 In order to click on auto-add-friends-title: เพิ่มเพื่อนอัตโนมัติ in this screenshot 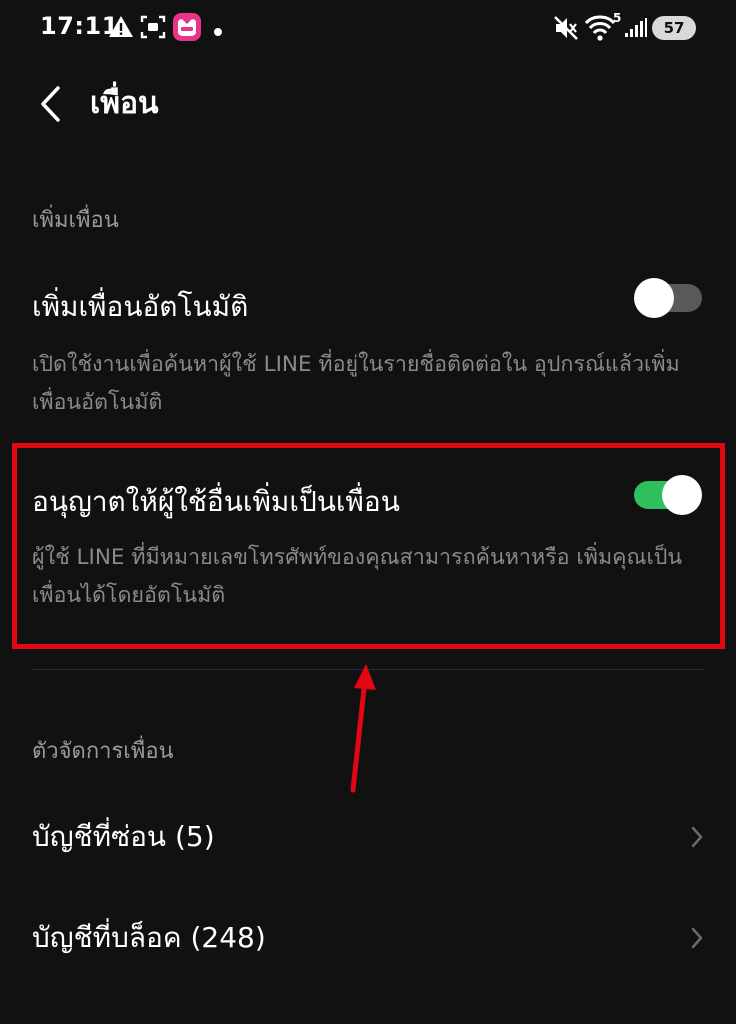, I will do `click(140, 307)`.